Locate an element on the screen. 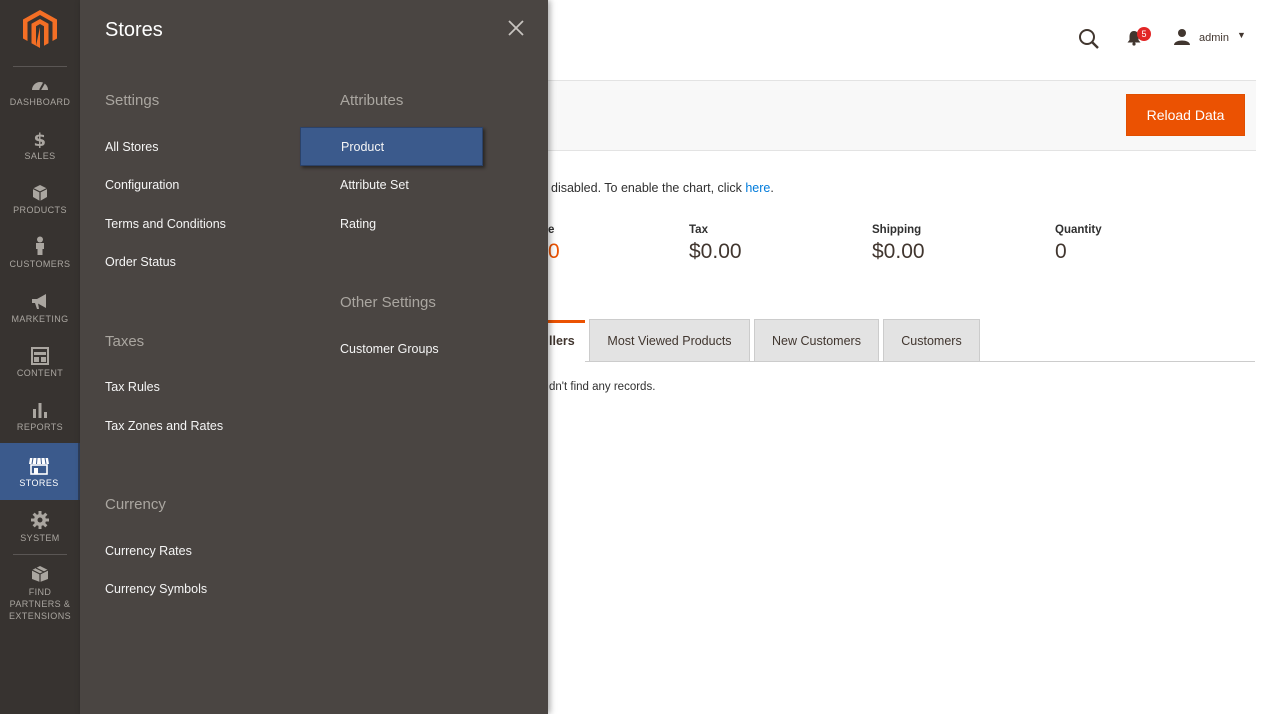 This screenshot has width=1282, height=714. tab-new-customers: New Customers is located at coordinates (816, 340).